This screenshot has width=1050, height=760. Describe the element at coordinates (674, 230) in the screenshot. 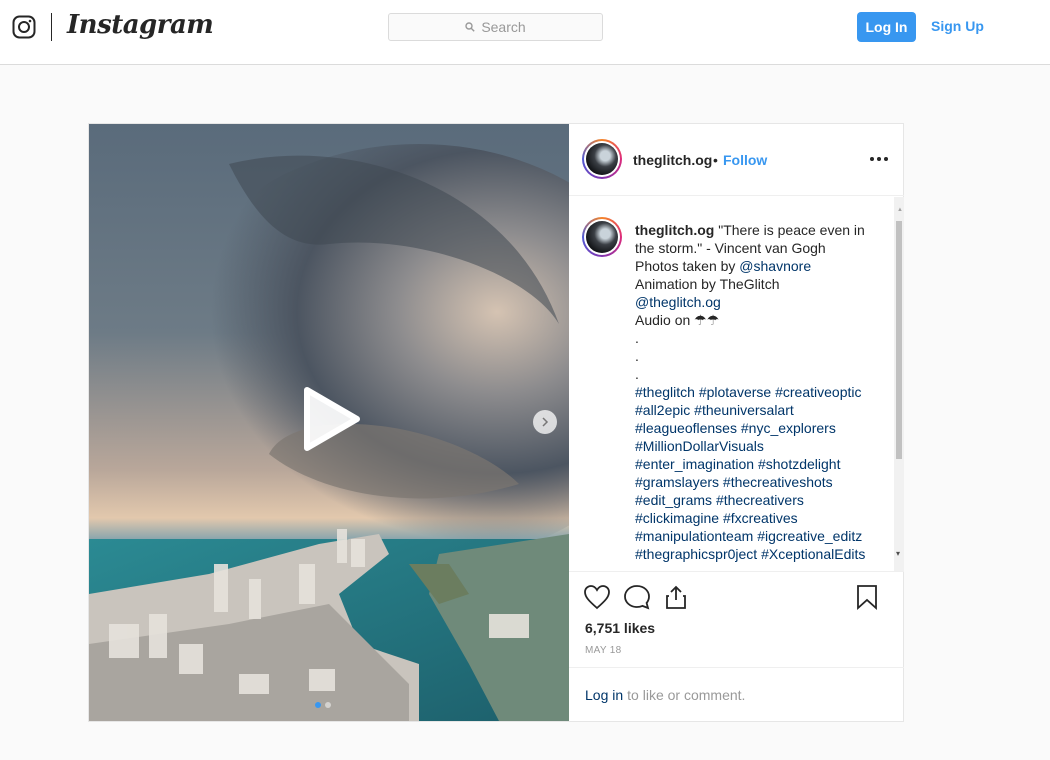

I see `caption-username: theglitch.og` at that location.